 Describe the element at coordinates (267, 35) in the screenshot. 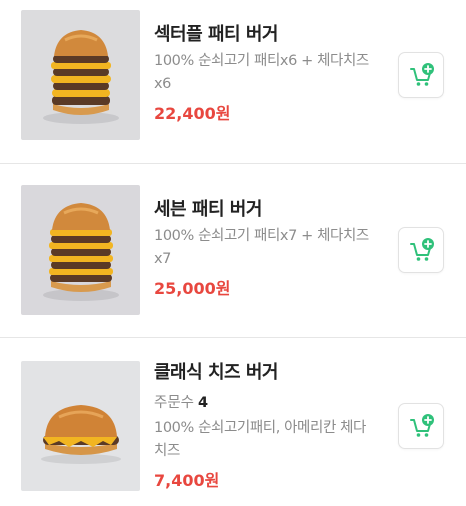

I see `item-name: 섹터플 패티 버거` at that location.